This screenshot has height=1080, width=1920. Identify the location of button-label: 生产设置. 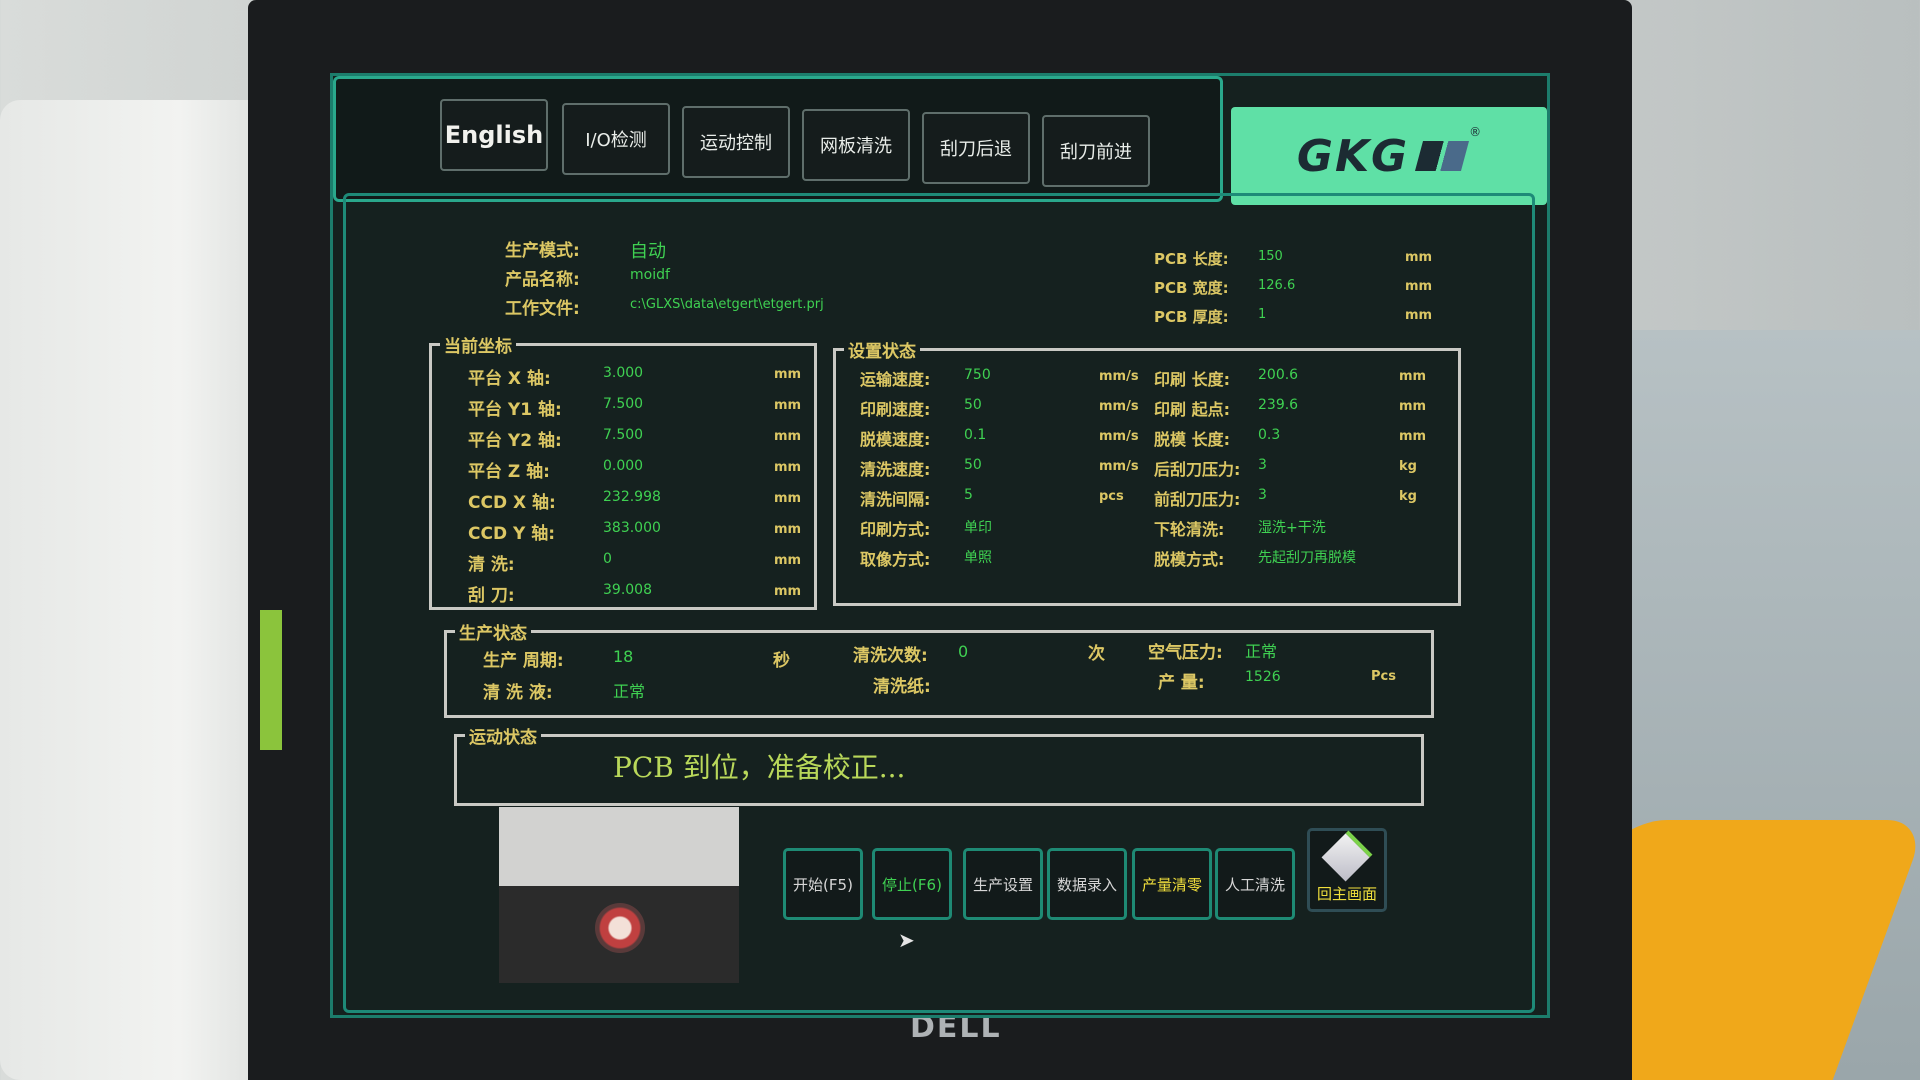
(1002, 884).